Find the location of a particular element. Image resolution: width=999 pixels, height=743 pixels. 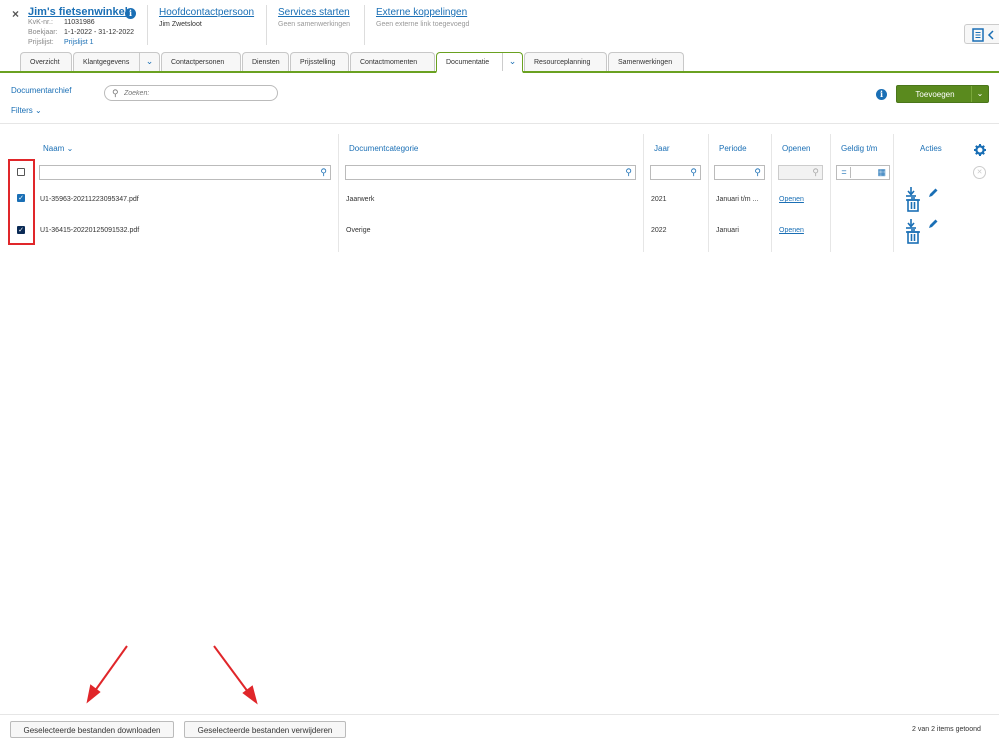

kvk-label: KvK-nr.: is located at coordinates (40, 22).